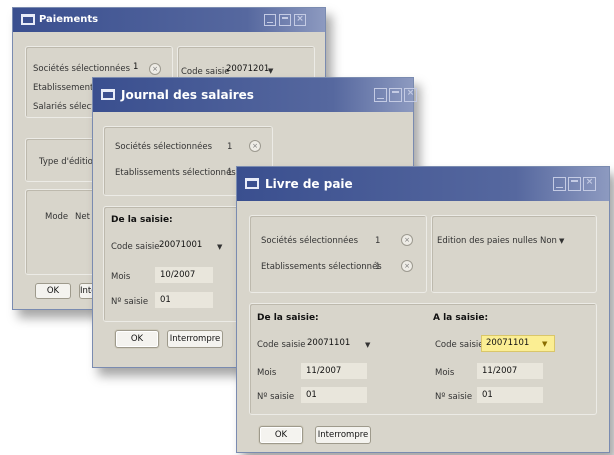 The width and height of the screenshot is (614, 455). Describe the element at coordinates (281, 345) in the screenshot. I see `from-code-saisie-label: Code saisie` at that location.